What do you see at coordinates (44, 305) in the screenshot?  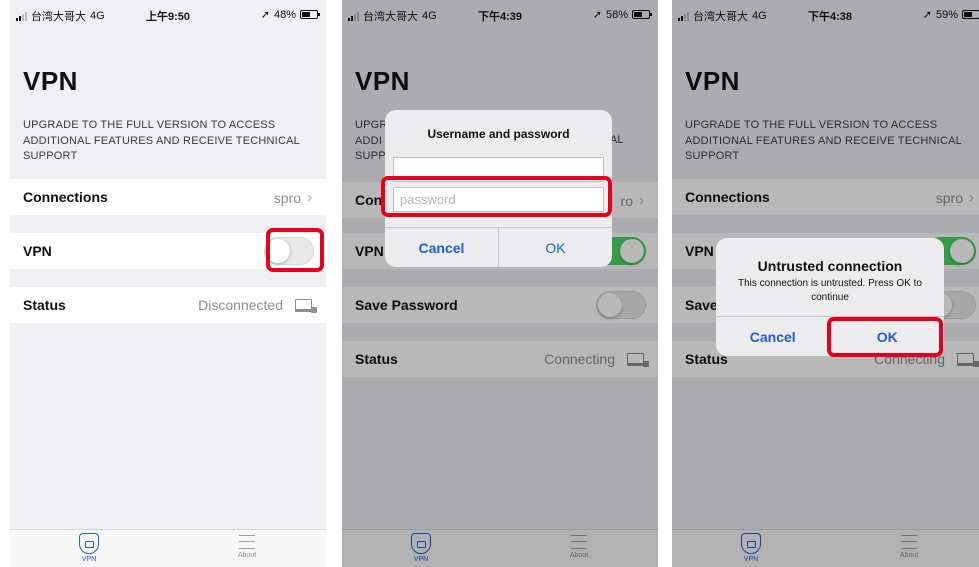 I see `status-label: Status` at bounding box center [44, 305].